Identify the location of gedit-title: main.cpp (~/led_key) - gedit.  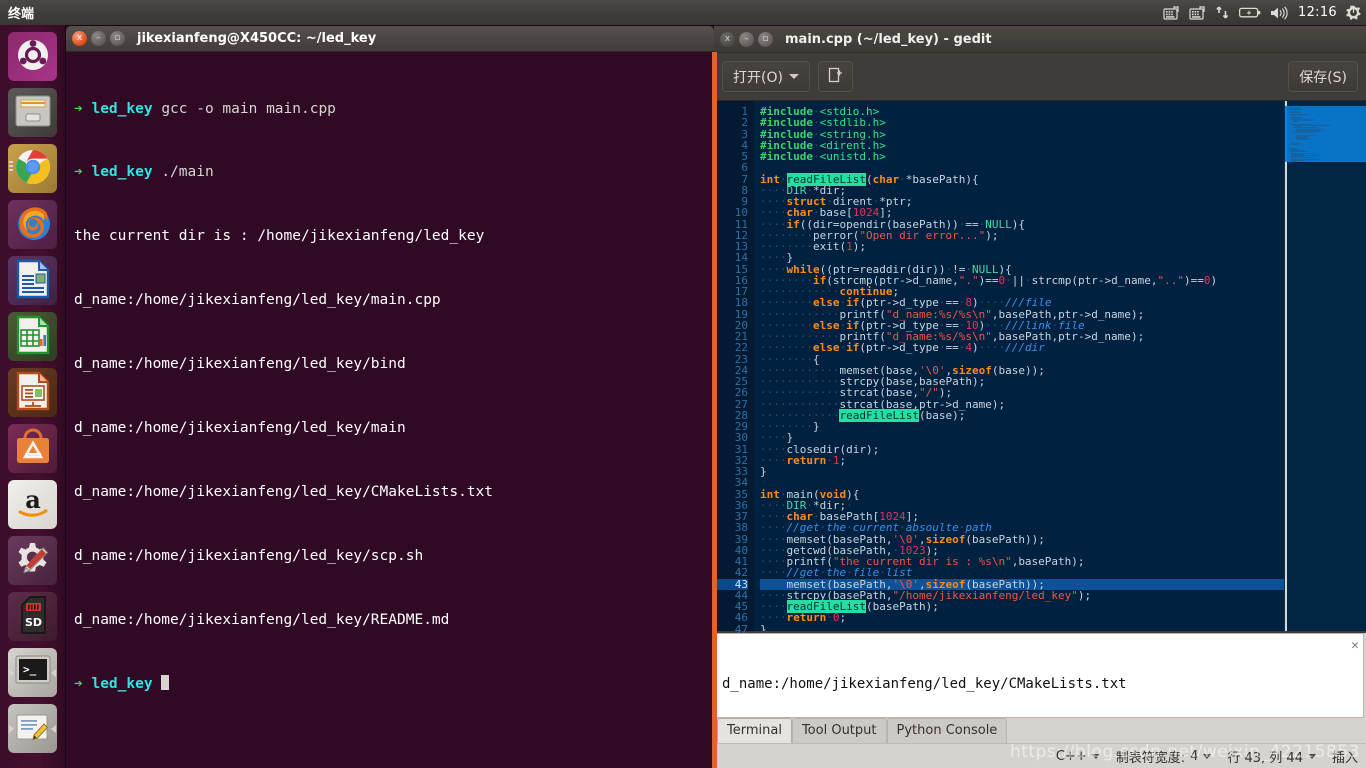
(888, 39).